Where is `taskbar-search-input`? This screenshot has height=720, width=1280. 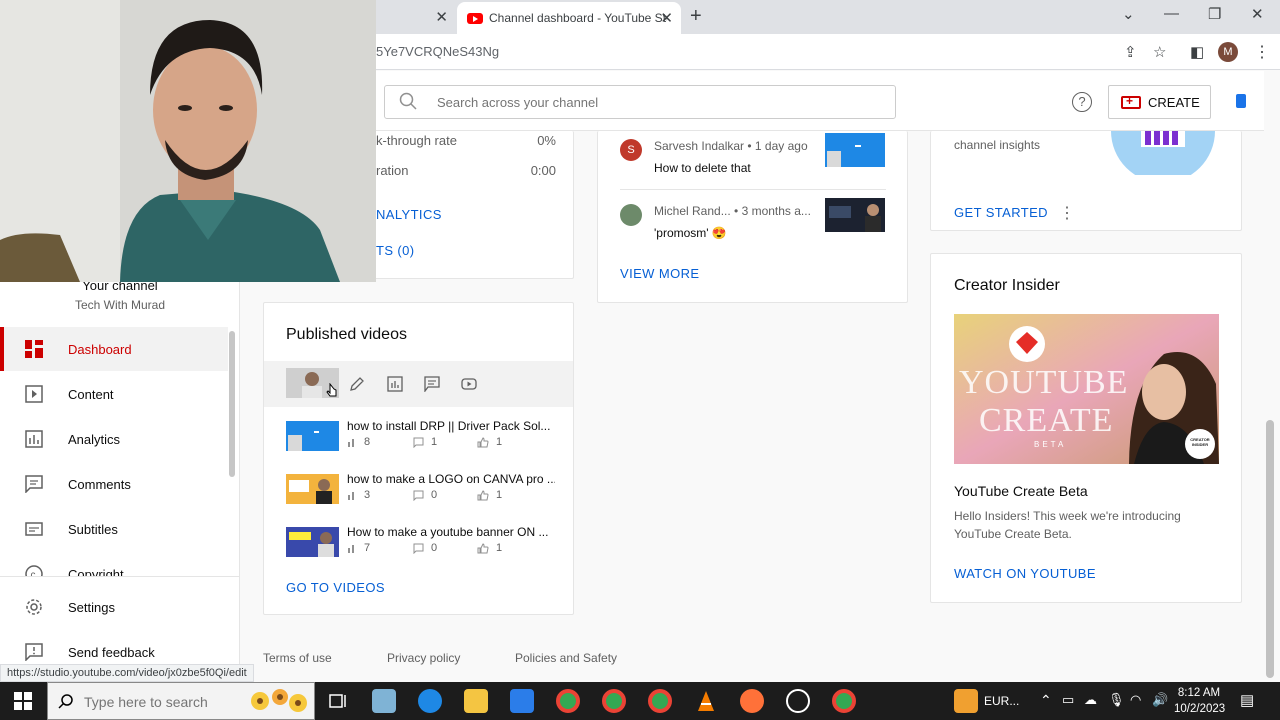
taskbar-search-input is located at coordinates (164, 702).